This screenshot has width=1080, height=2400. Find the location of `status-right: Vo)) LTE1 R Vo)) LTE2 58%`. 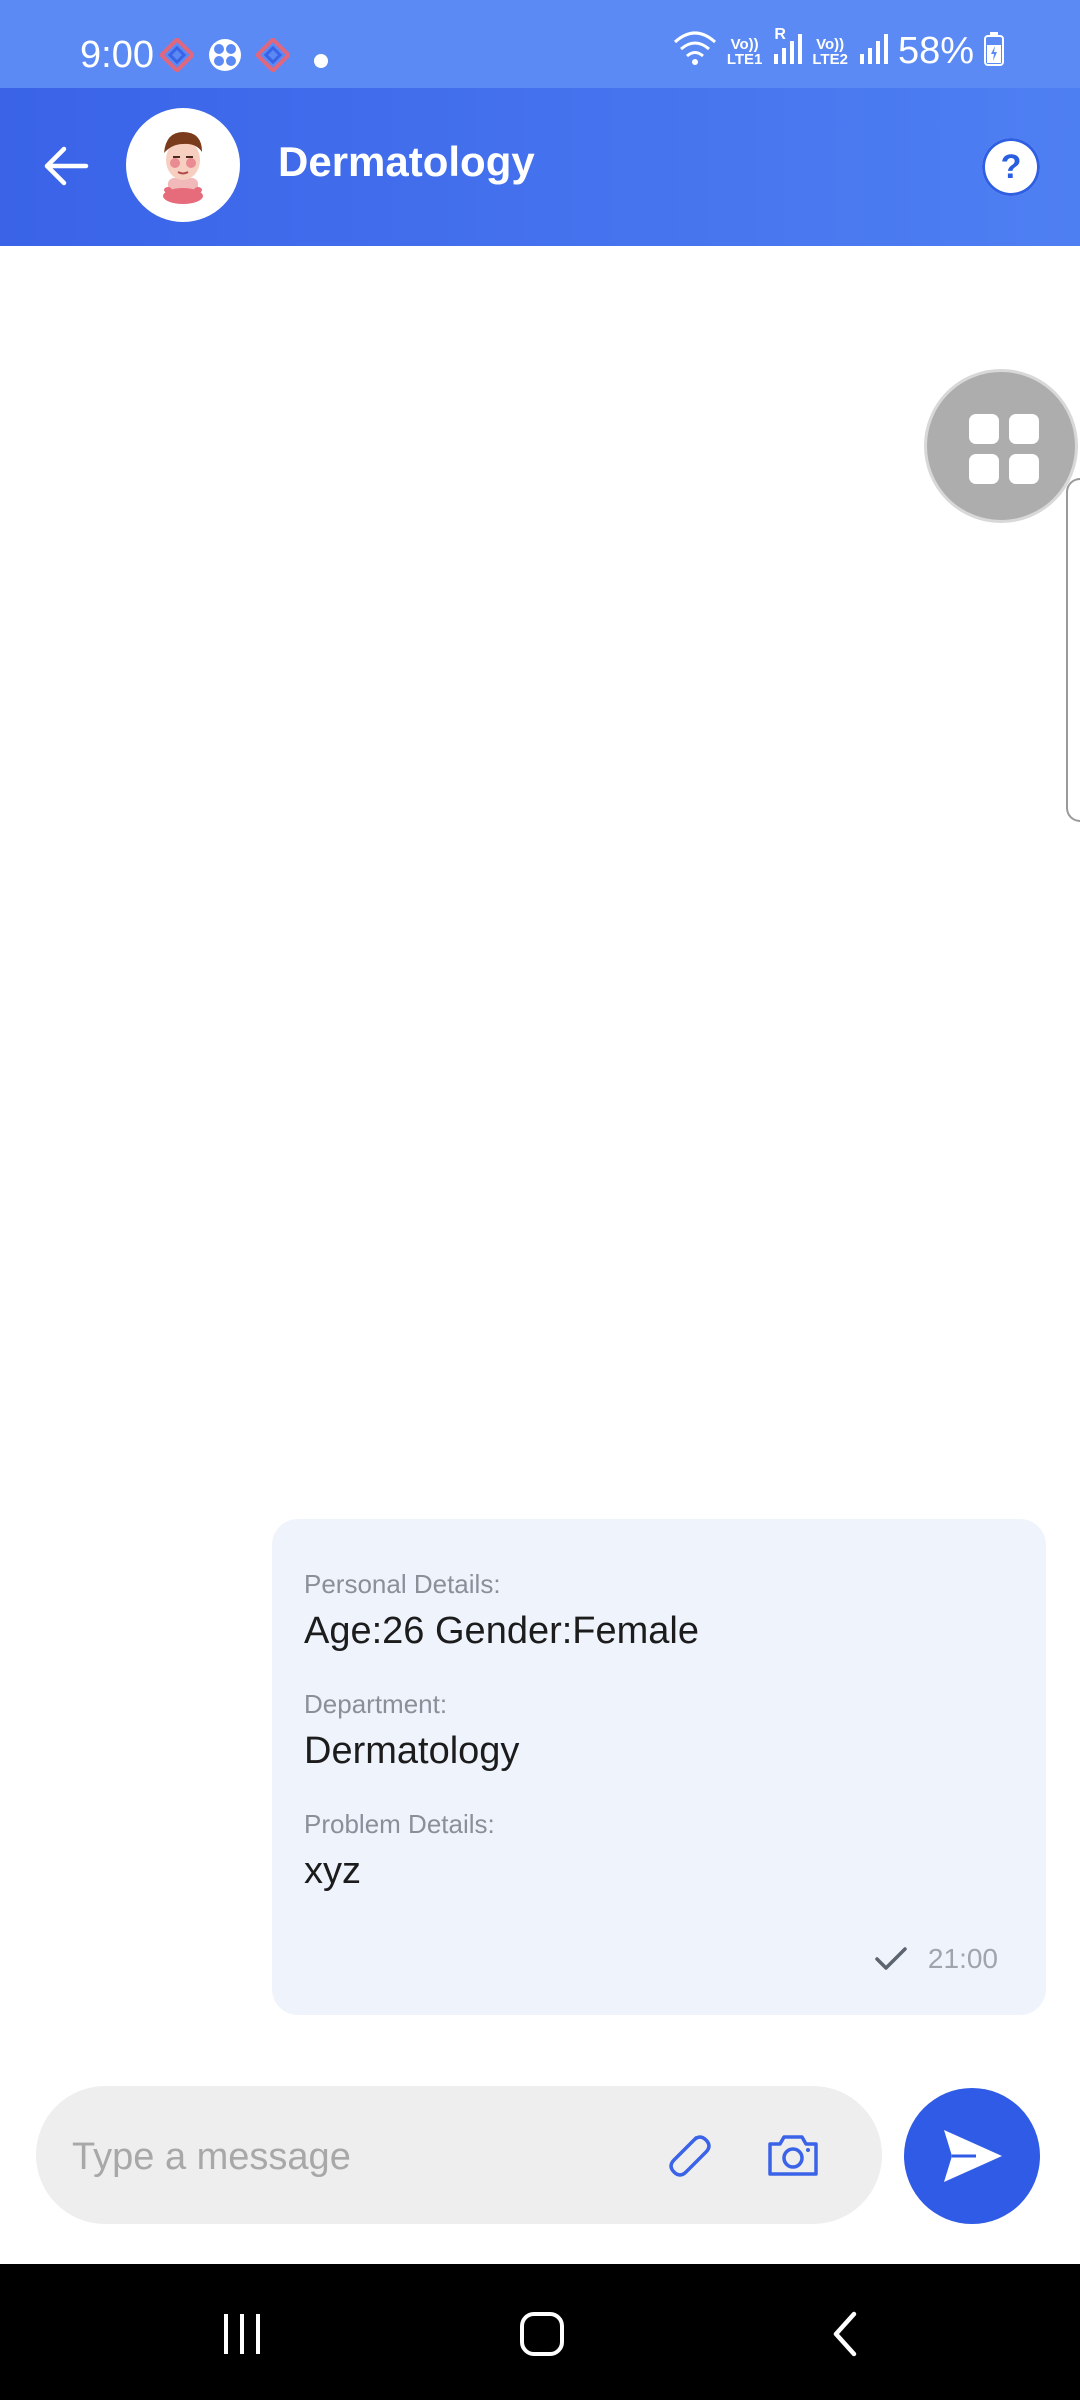

status-right: Vo)) LTE1 R Vo)) LTE2 58% is located at coordinates (838, 49).